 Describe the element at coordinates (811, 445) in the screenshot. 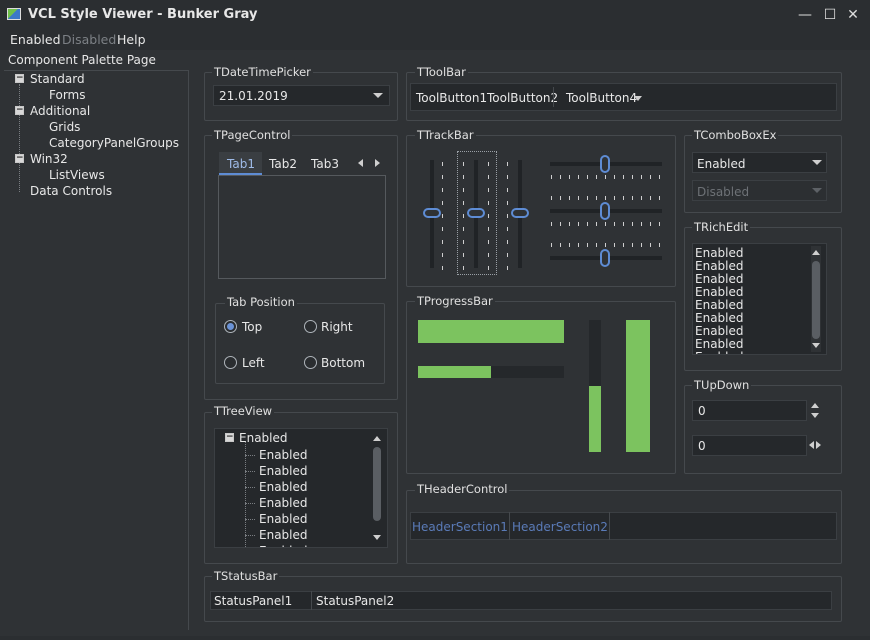

I see `spin-left-icon` at that location.